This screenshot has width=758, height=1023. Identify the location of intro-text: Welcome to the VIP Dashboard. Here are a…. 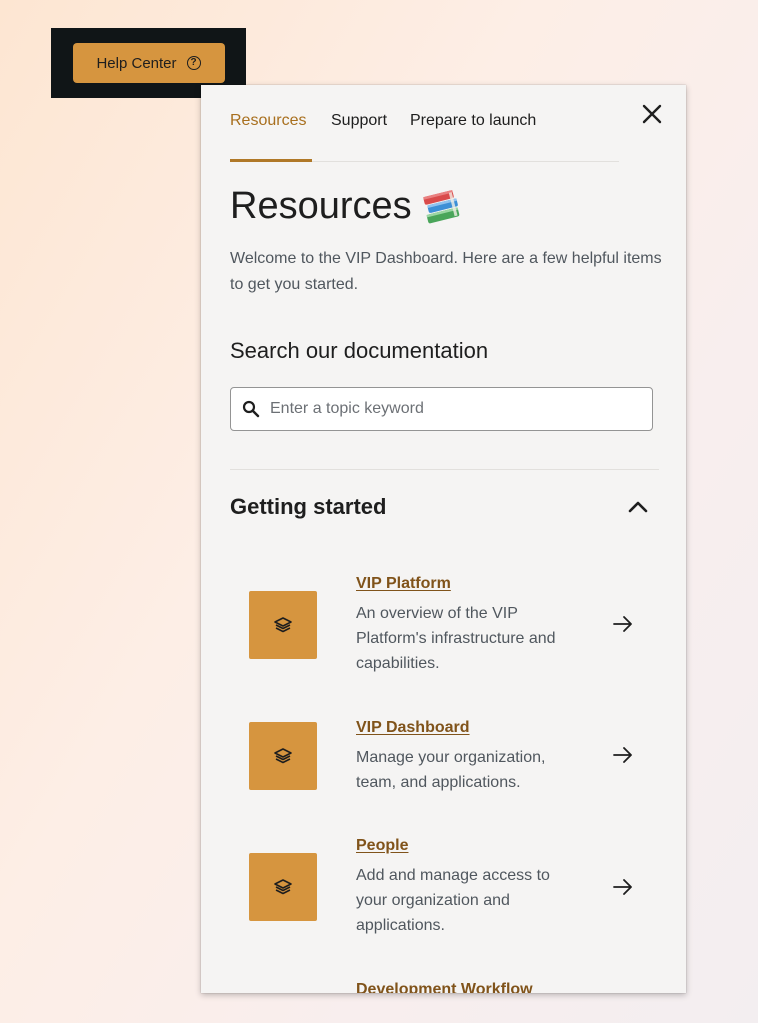
(446, 271).